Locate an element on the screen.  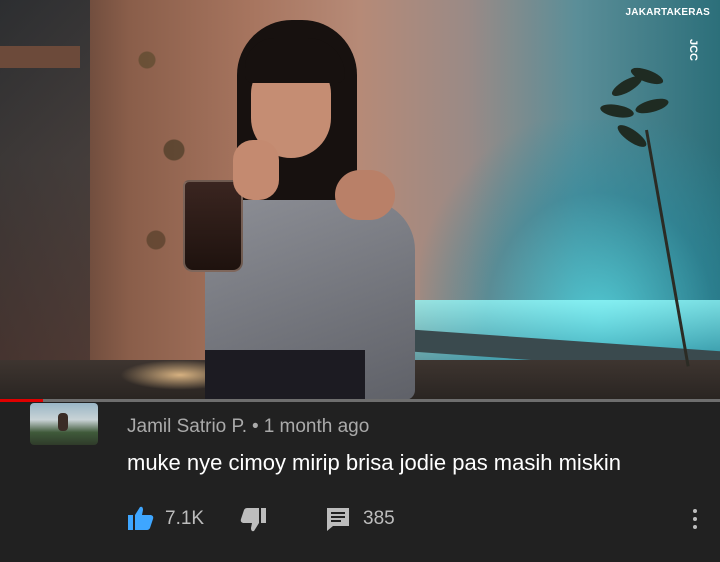
more-vert-icon is located at coordinates (695, 520).